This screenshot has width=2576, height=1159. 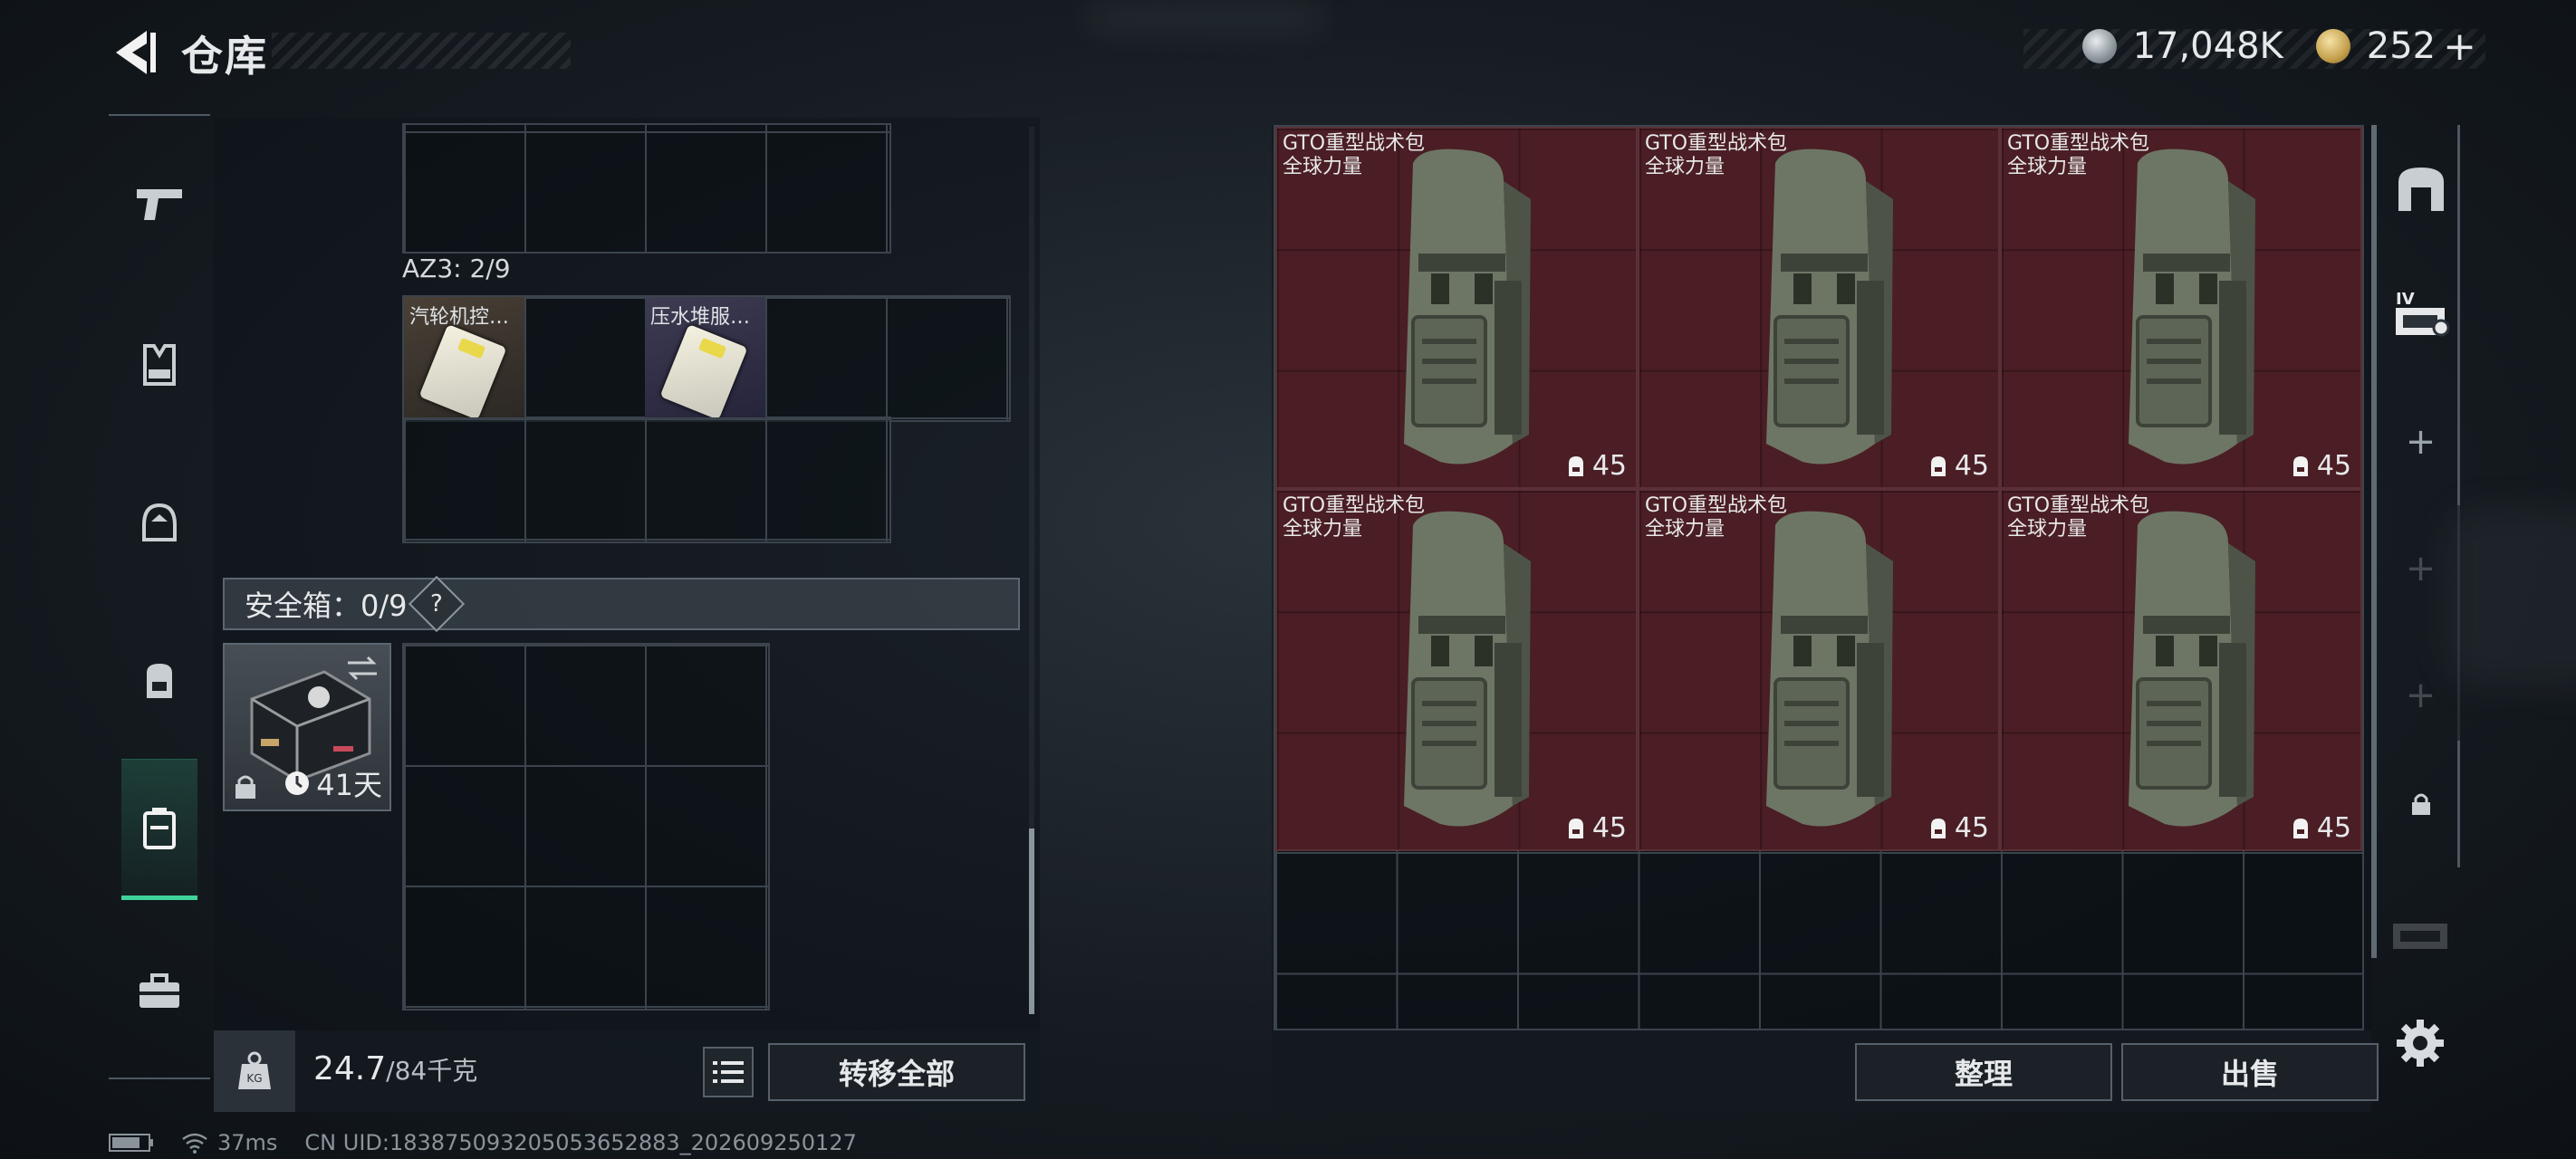 I want to click on sidebar-item-weapons, so click(x=159, y=204).